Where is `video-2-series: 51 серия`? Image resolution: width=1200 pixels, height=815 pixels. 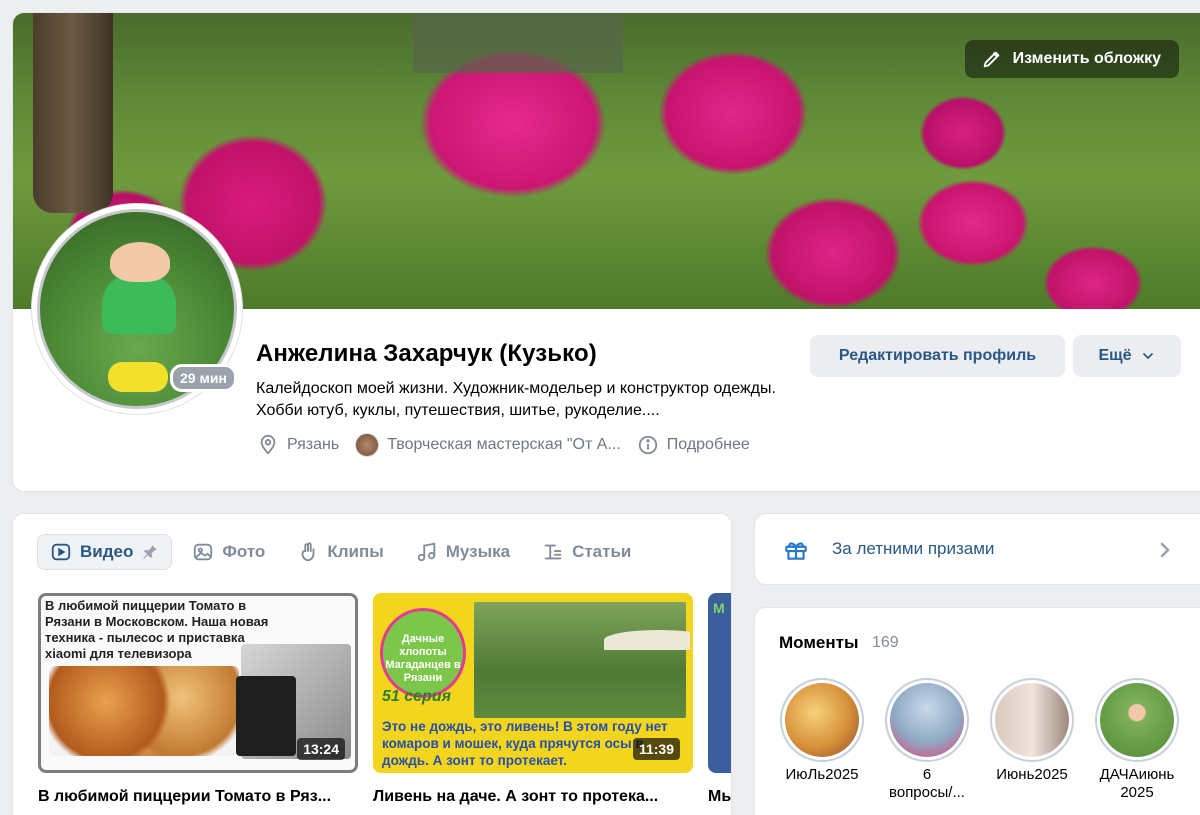
video-2-series: 51 серия is located at coordinates (417, 696).